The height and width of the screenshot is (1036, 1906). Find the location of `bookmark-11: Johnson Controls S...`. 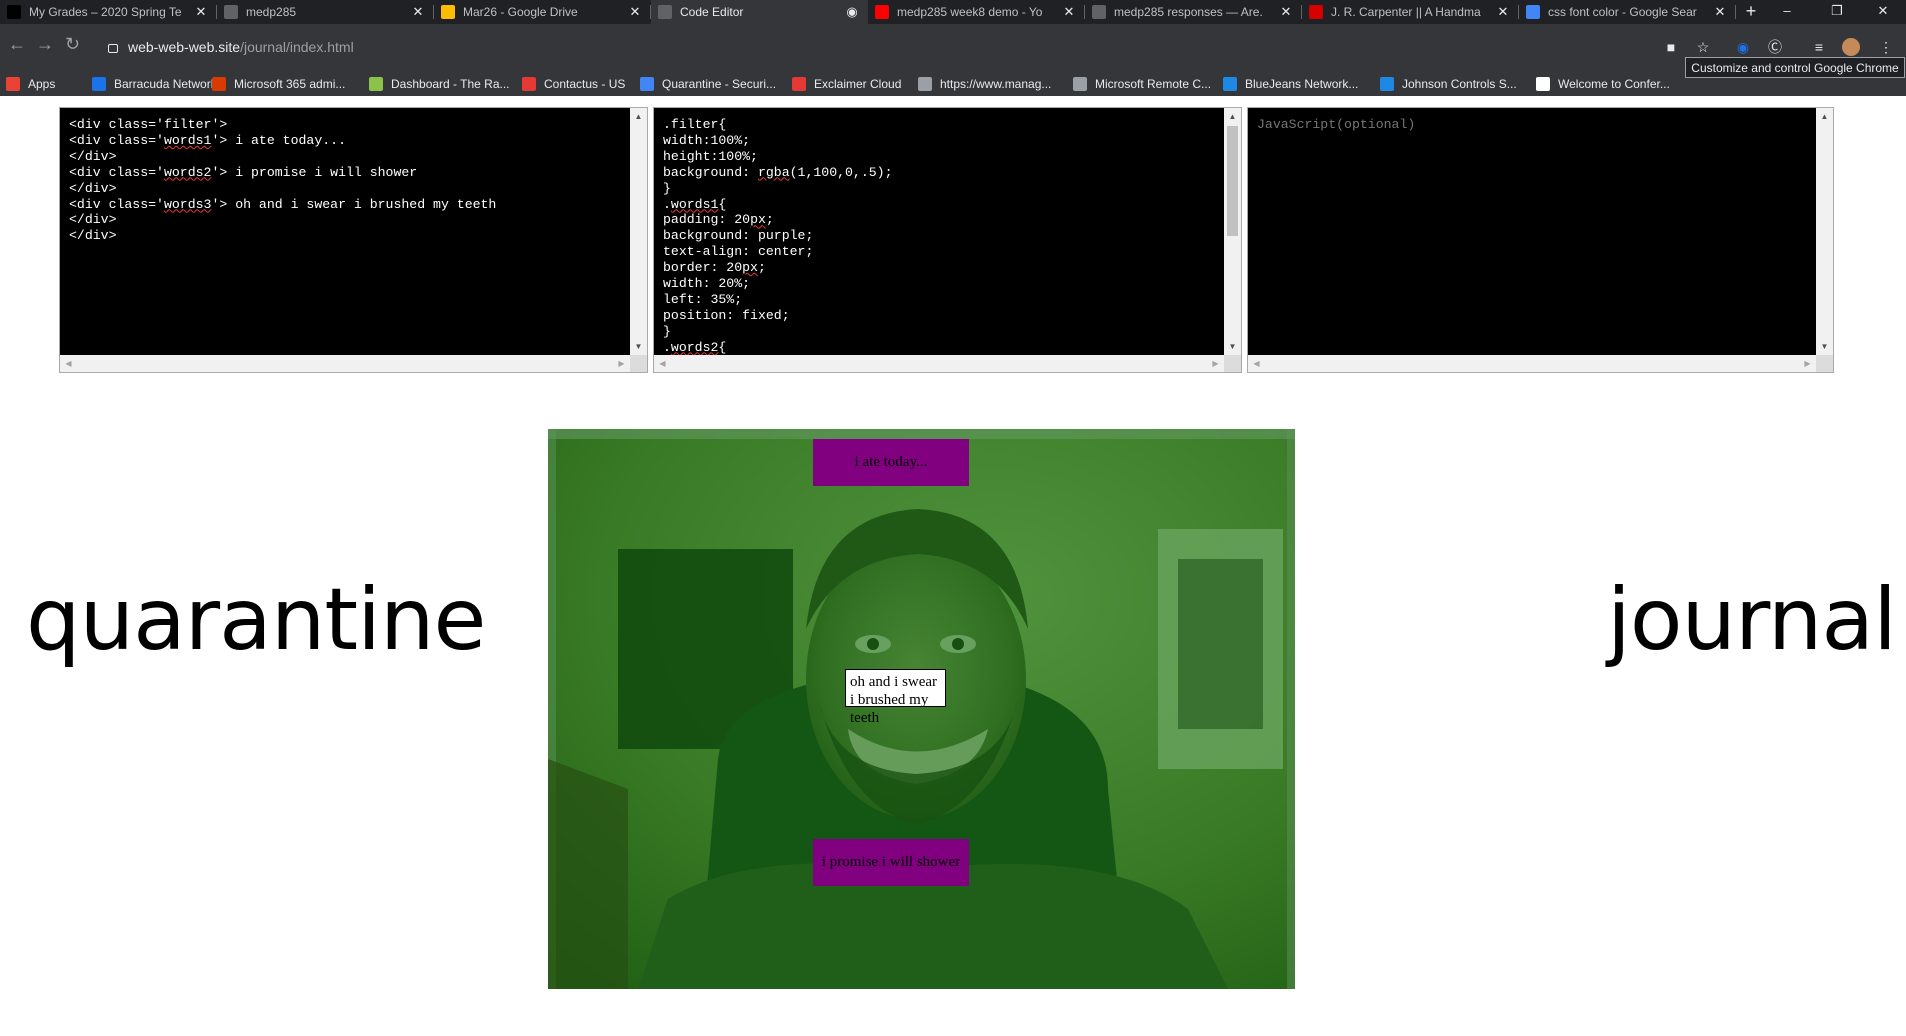

bookmark-11: Johnson Controls S... is located at coordinates (1448, 84).